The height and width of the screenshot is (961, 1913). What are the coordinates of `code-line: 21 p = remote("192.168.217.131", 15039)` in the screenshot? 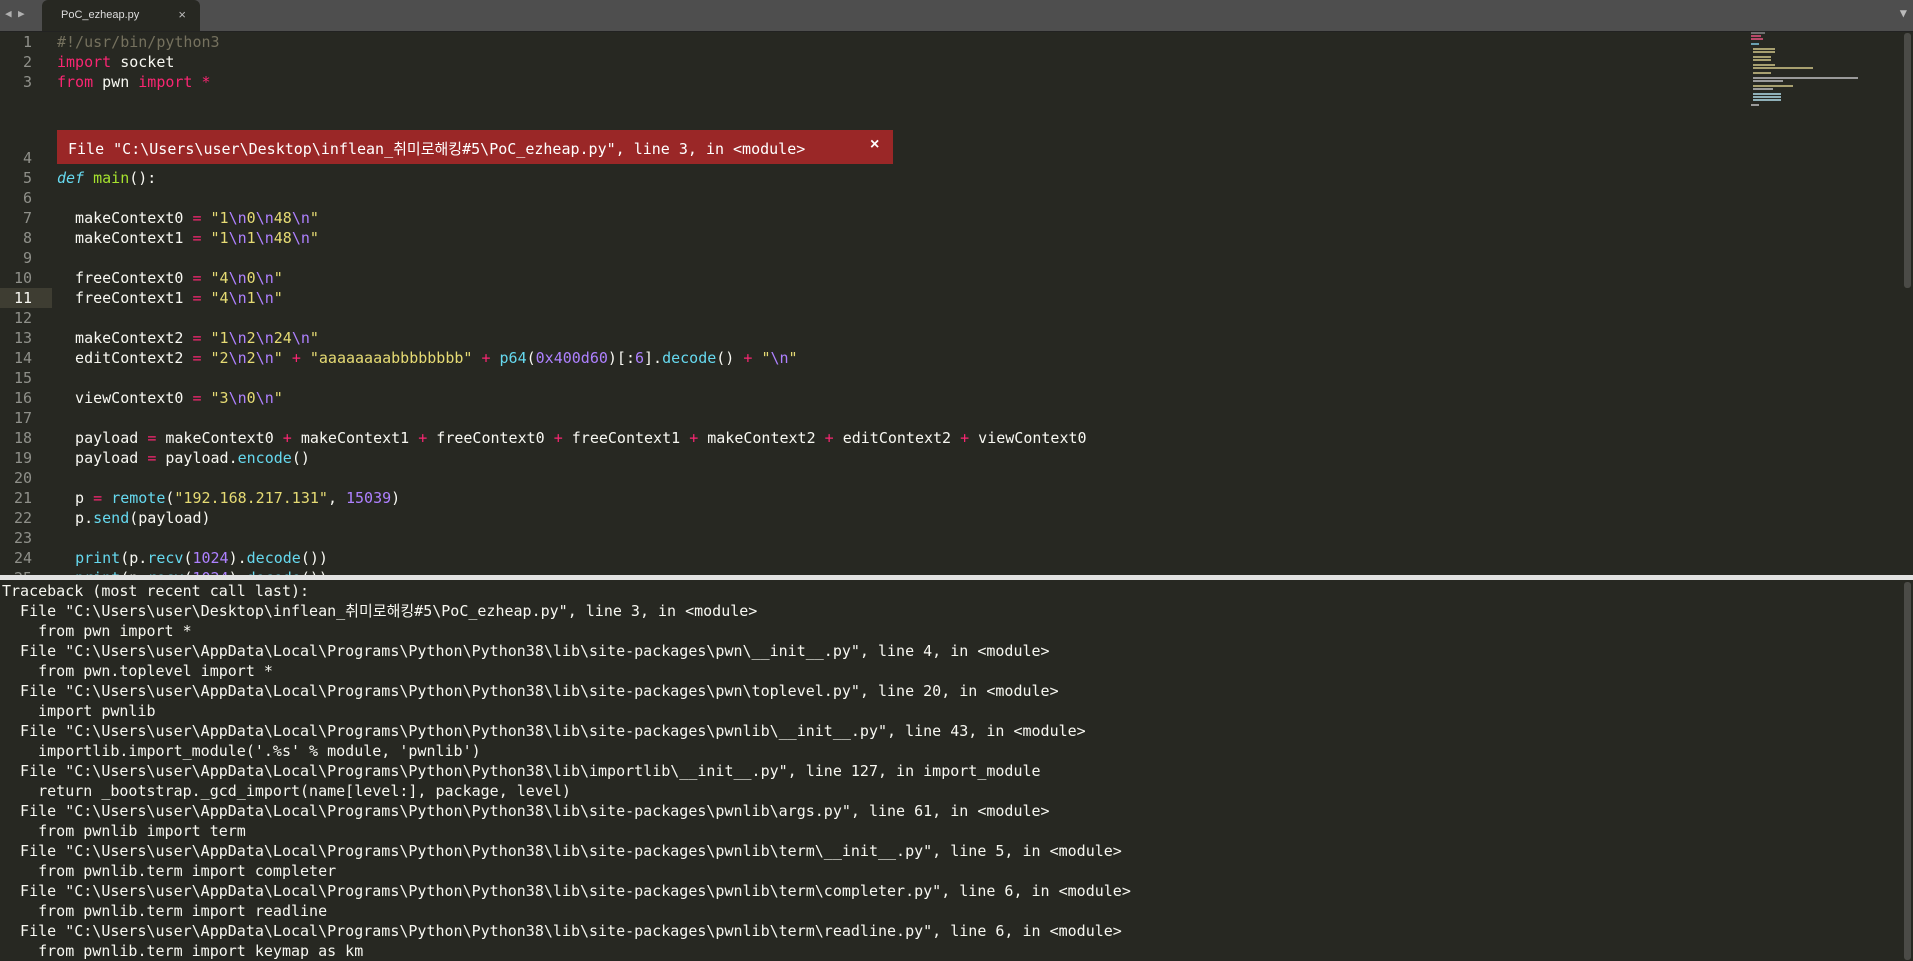 It's located at (860, 498).